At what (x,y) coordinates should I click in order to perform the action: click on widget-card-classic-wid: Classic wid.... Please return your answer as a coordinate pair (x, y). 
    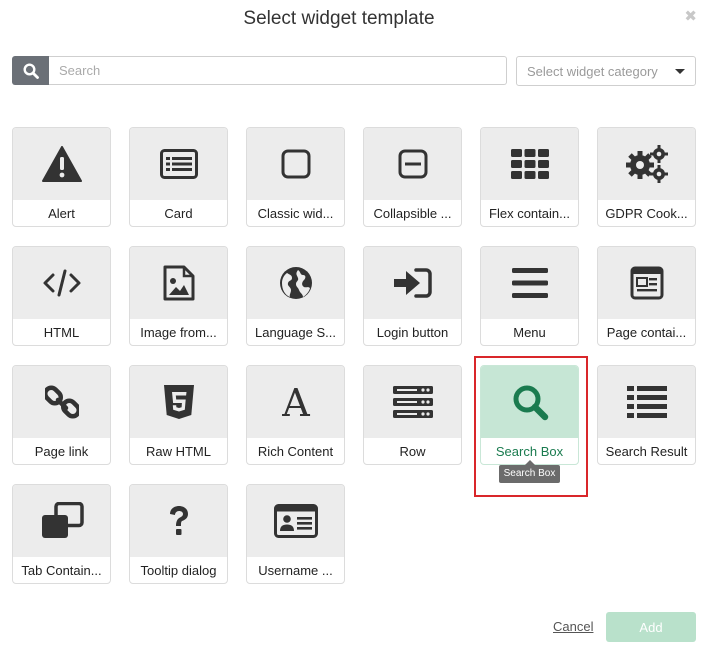
    Looking at the image, I should click on (295, 177).